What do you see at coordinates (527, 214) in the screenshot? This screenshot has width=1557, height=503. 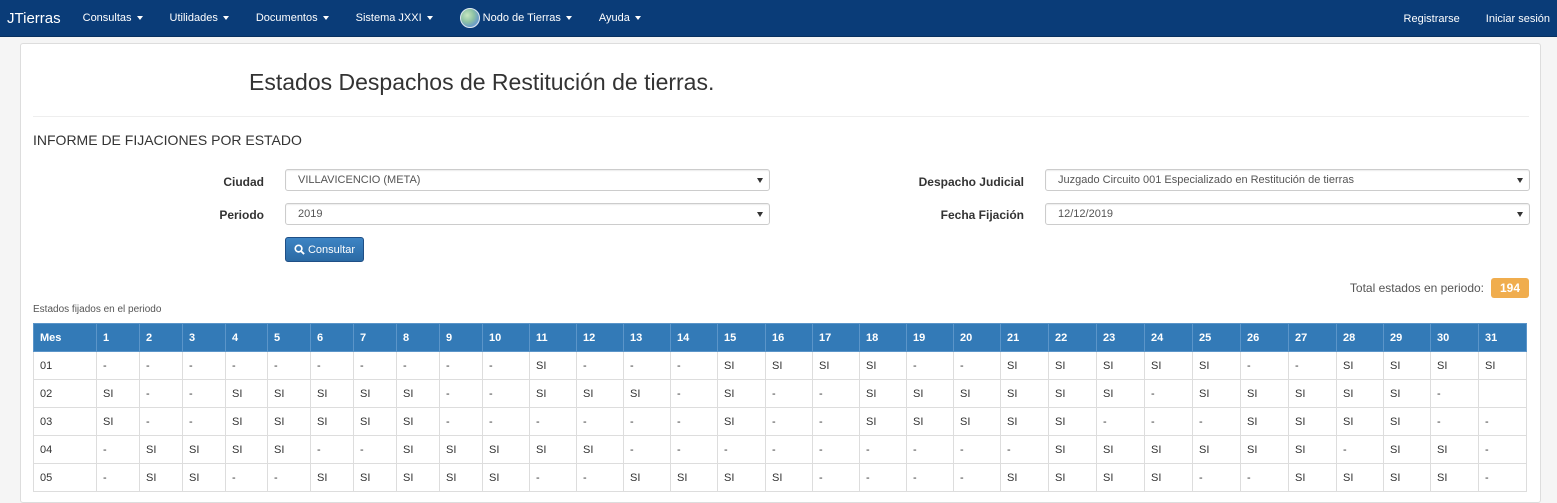 I see `periodo-select: 2019` at bounding box center [527, 214].